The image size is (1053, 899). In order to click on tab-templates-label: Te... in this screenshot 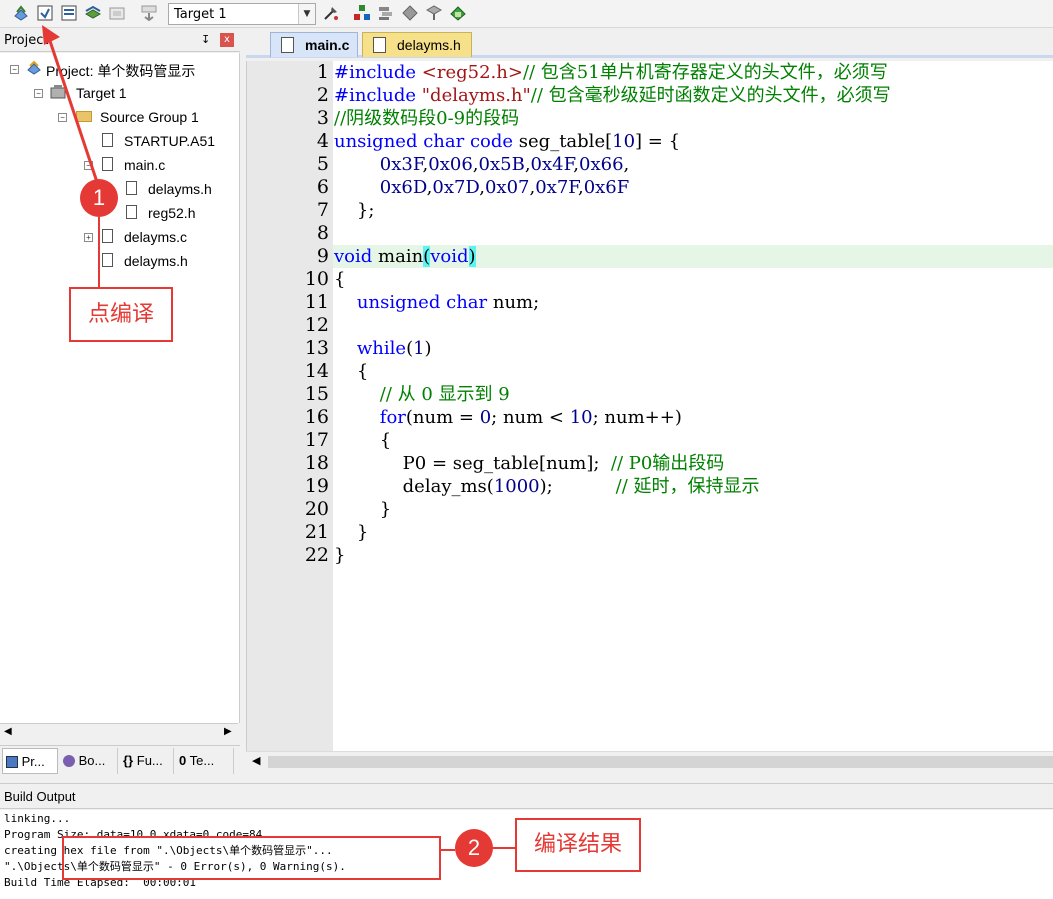, I will do `click(202, 760)`.